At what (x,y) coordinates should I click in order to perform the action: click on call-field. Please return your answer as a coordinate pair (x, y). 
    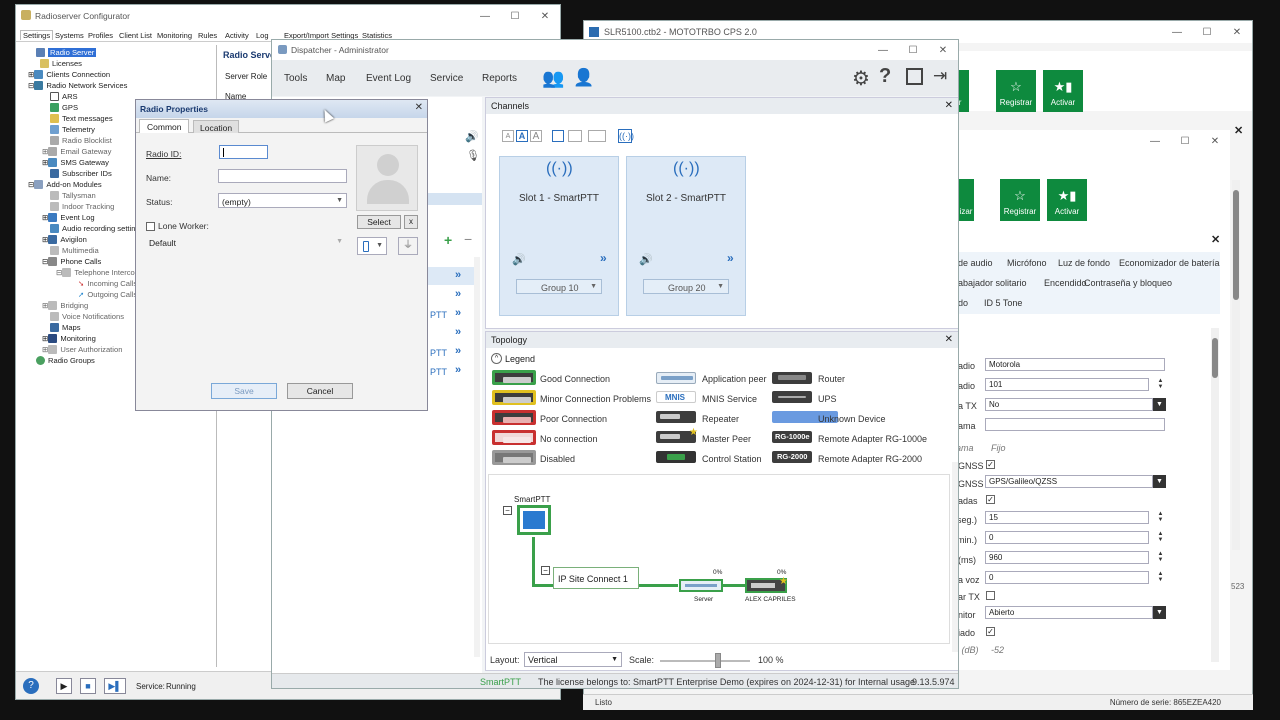
    Looking at the image, I should click on (1075, 424).